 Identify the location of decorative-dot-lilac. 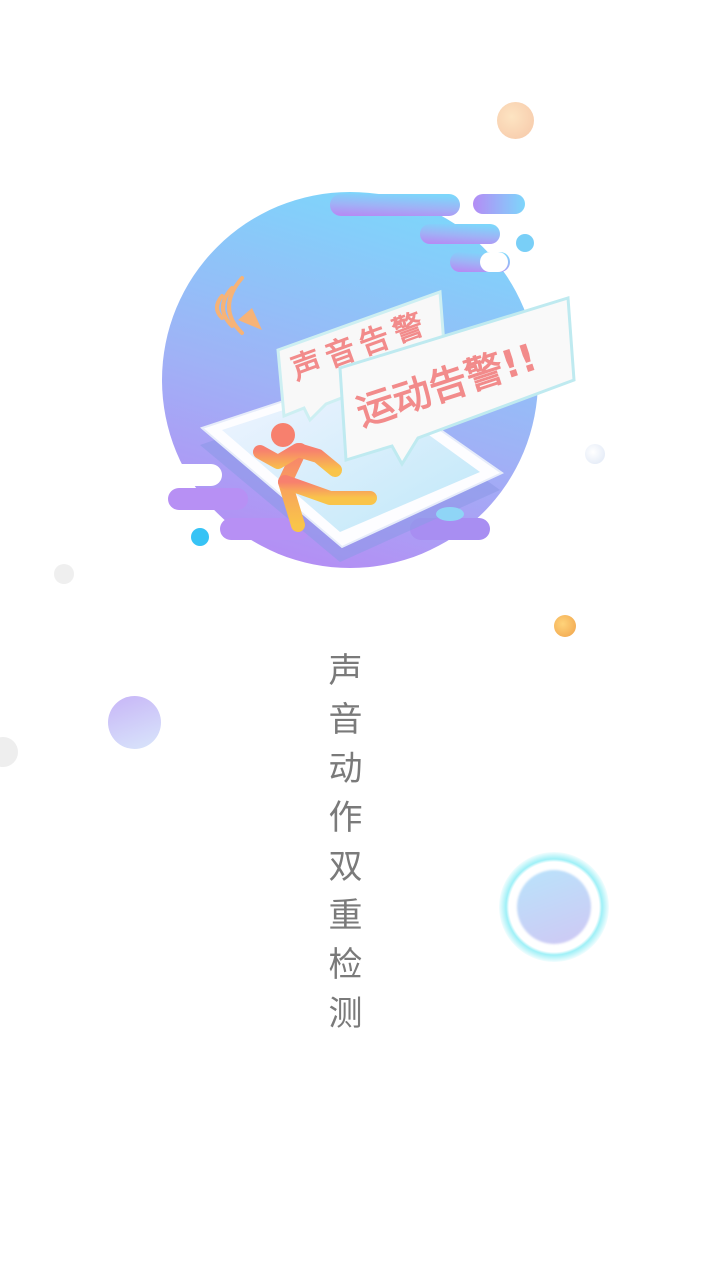
(134, 722).